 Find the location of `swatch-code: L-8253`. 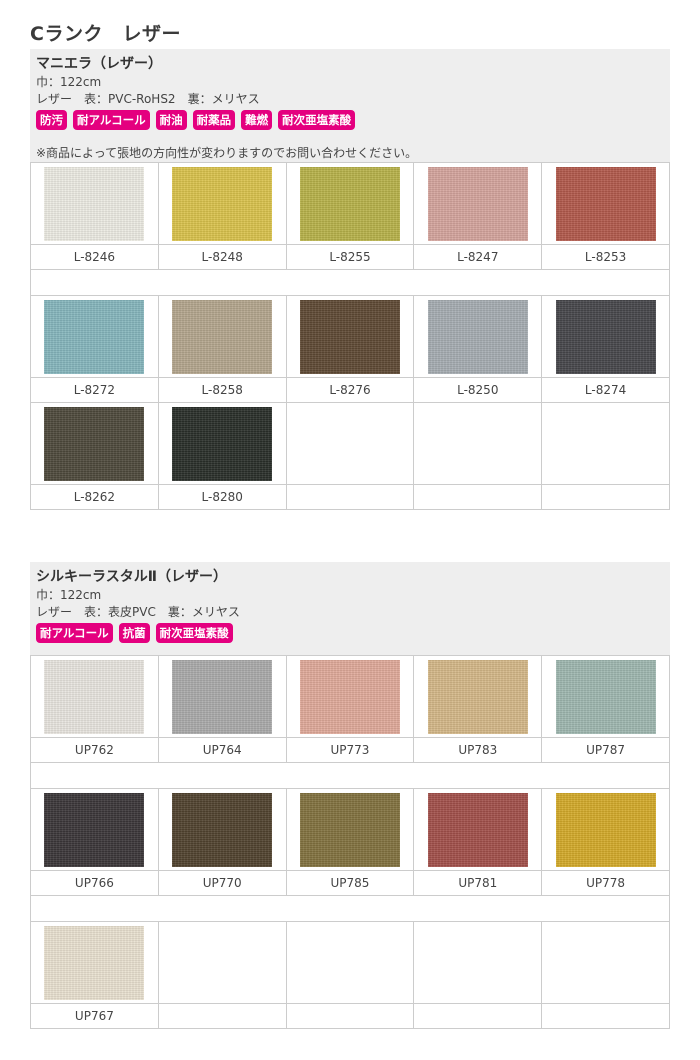

swatch-code: L-8253 is located at coordinates (605, 257).